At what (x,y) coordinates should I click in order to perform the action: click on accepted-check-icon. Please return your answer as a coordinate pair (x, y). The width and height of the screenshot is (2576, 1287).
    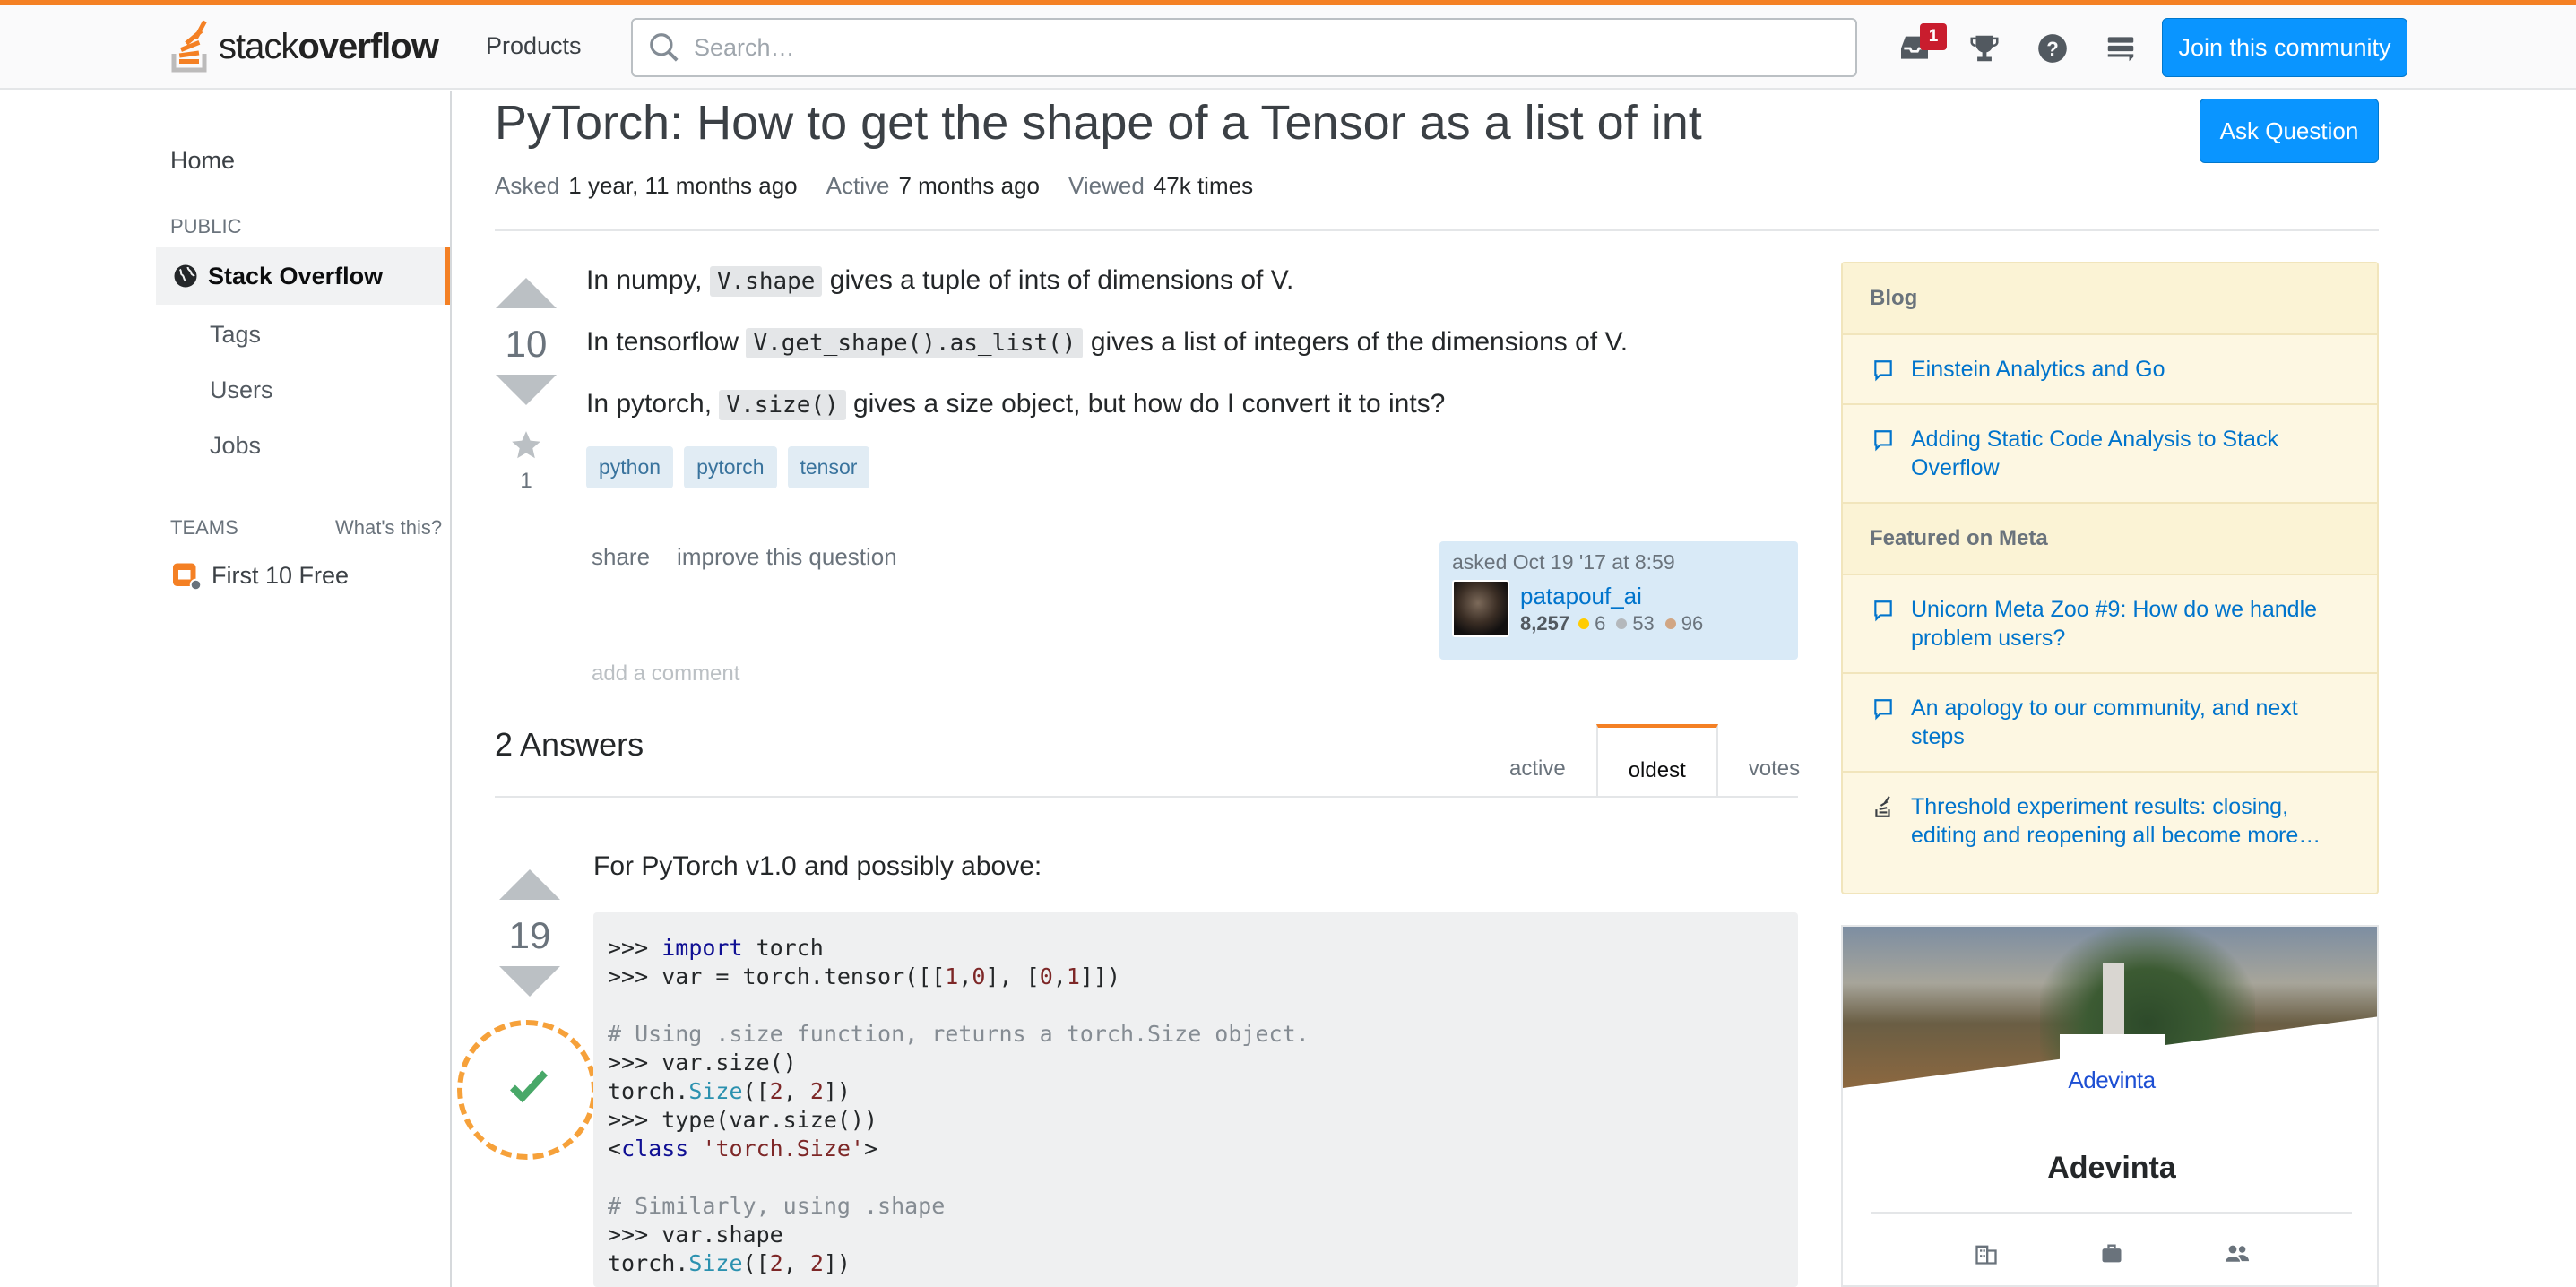
    Looking at the image, I should click on (529, 1090).